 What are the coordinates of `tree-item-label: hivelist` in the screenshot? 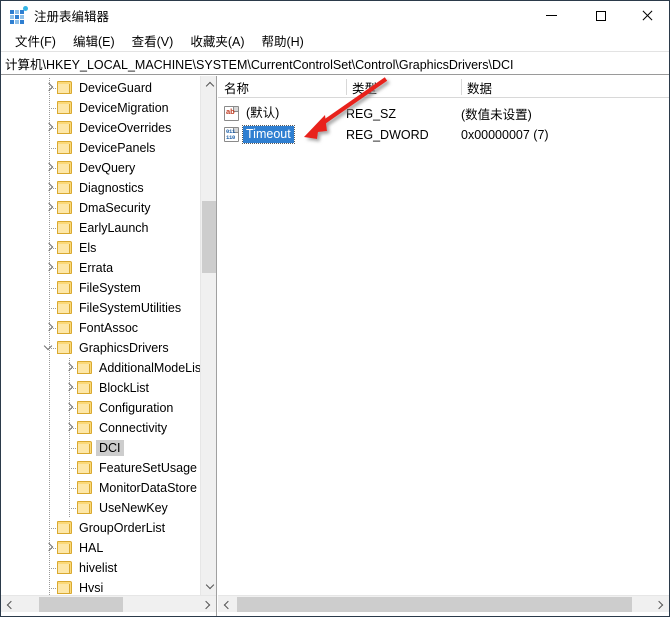 It's located at (98, 568).